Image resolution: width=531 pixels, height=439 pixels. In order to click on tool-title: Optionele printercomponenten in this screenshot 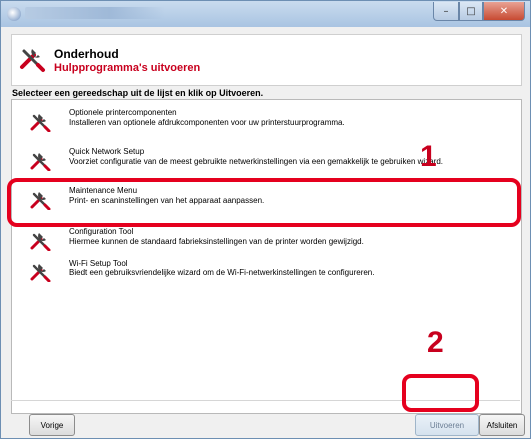, I will do `click(123, 112)`.